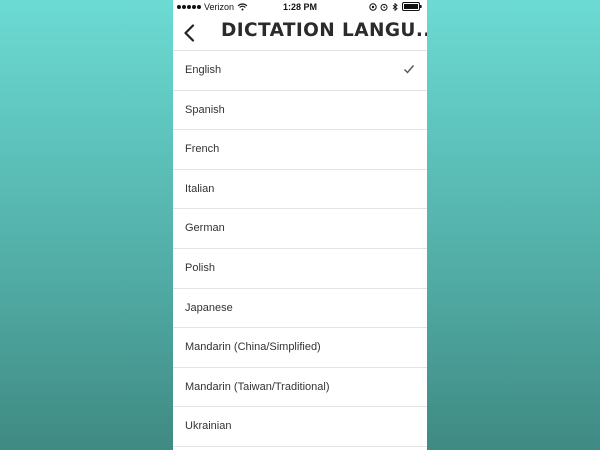 This screenshot has width=600, height=450. I want to click on language-label: Spanish, so click(205, 109).